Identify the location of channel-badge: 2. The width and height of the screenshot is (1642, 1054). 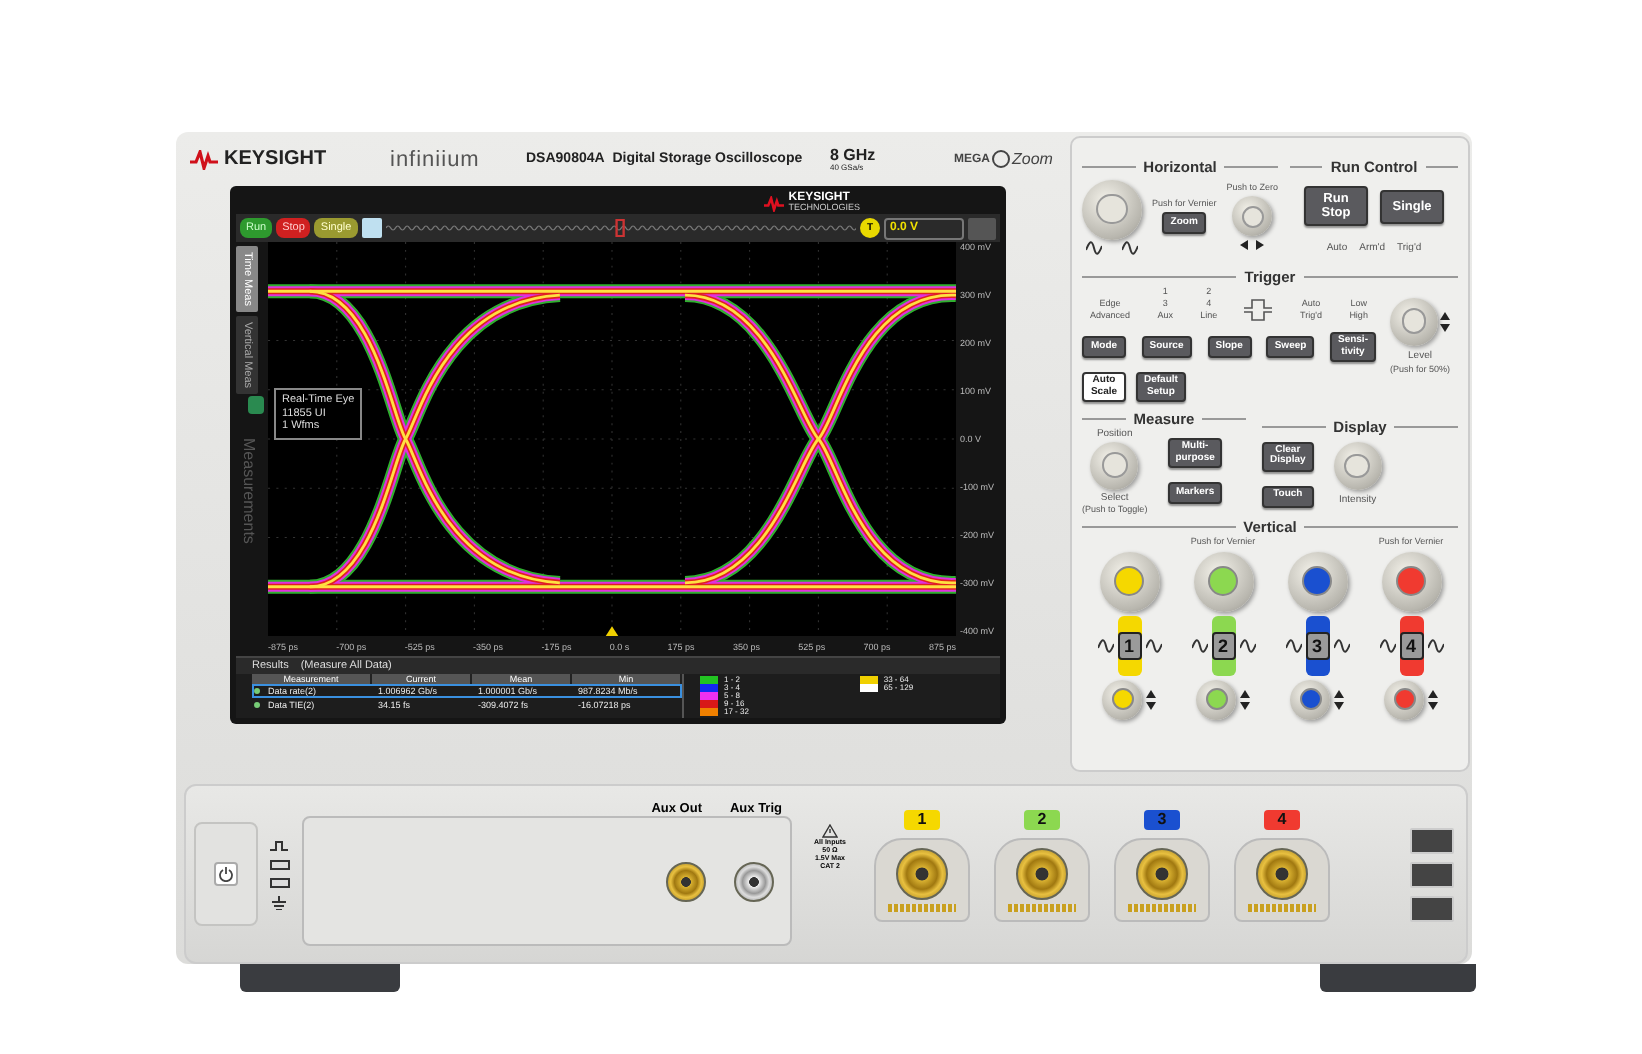
(1042, 820).